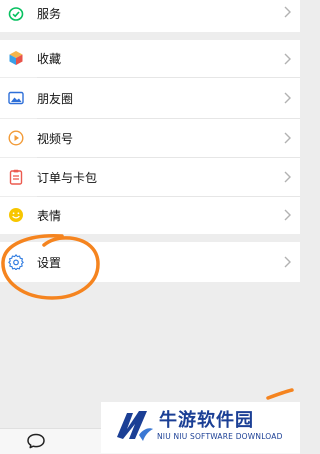  I want to click on watermark-logo, so click(135, 426).